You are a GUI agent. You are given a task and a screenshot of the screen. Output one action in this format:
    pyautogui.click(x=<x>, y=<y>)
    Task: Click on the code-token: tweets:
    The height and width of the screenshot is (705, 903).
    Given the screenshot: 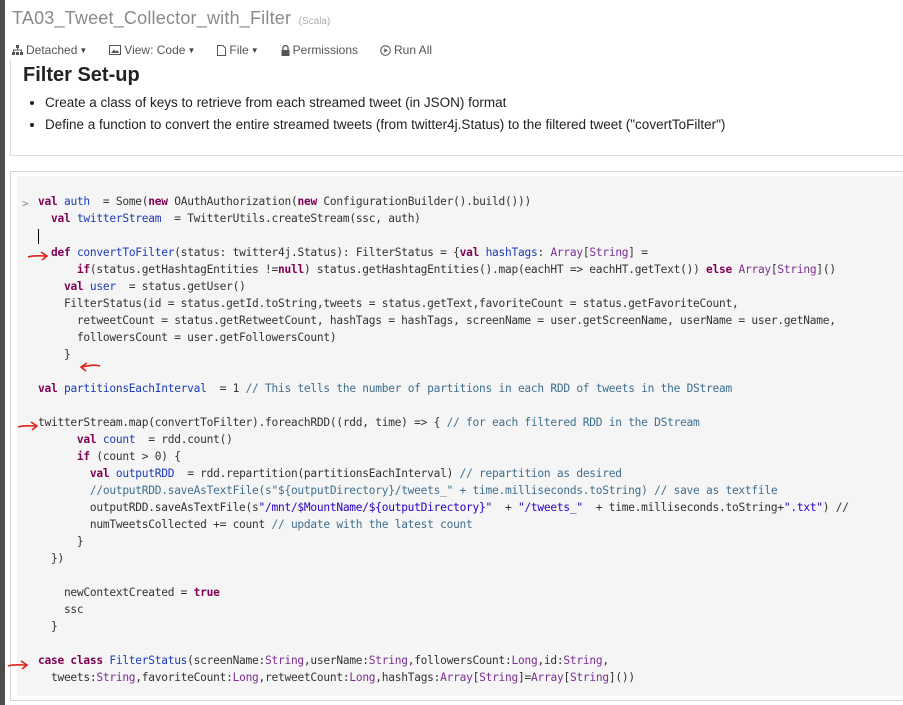 What is the action you would take?
    pyautogui.click(x=67, y=677)
    